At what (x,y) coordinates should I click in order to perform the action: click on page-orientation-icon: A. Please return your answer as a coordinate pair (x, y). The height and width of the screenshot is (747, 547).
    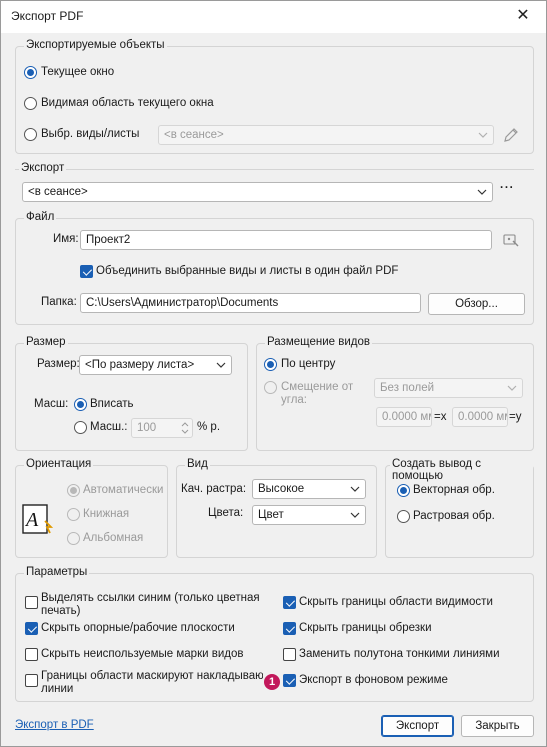
    Looking at the image, I should click on (37, 519).